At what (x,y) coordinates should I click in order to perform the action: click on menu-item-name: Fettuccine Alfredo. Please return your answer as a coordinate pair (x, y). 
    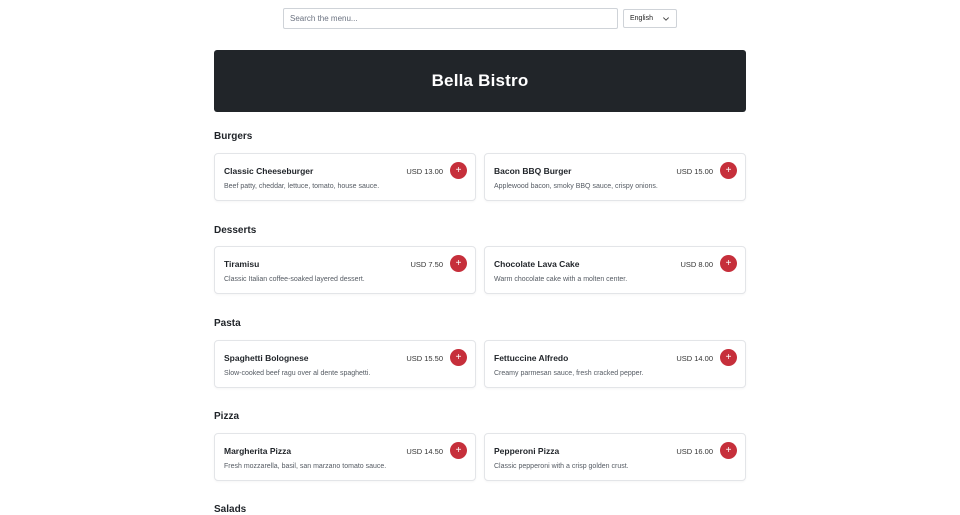
    Looking at the image, I should click on (531, 358).